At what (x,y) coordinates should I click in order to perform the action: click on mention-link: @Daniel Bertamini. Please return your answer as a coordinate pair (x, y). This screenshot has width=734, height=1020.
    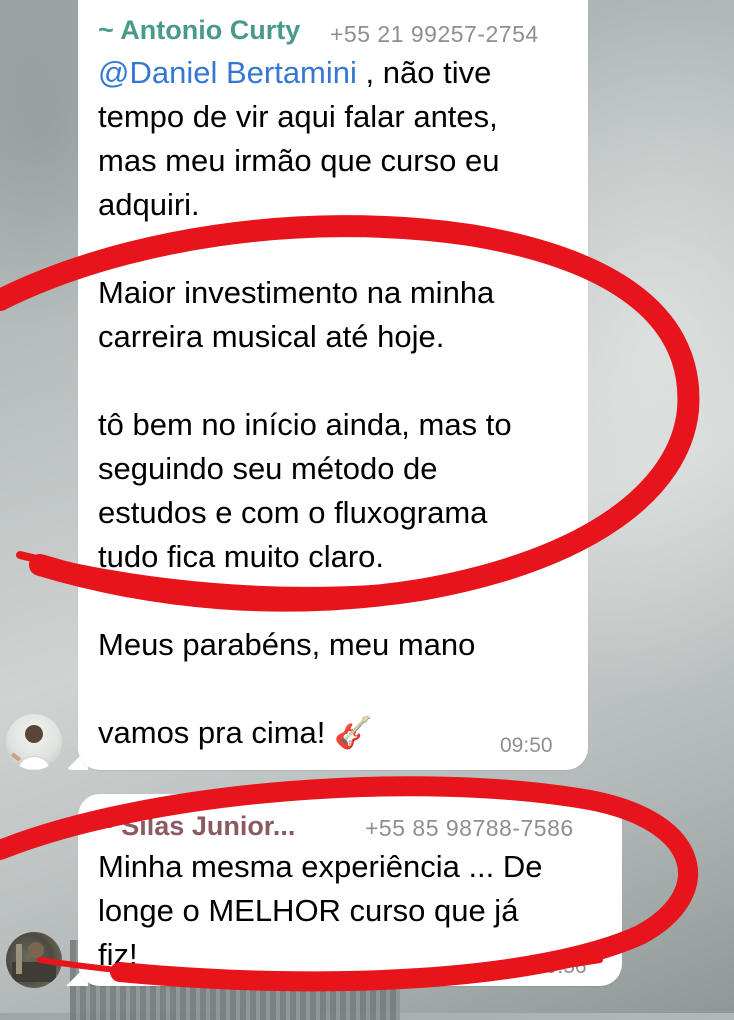
    Looking at the image, I should click on (227, 72).